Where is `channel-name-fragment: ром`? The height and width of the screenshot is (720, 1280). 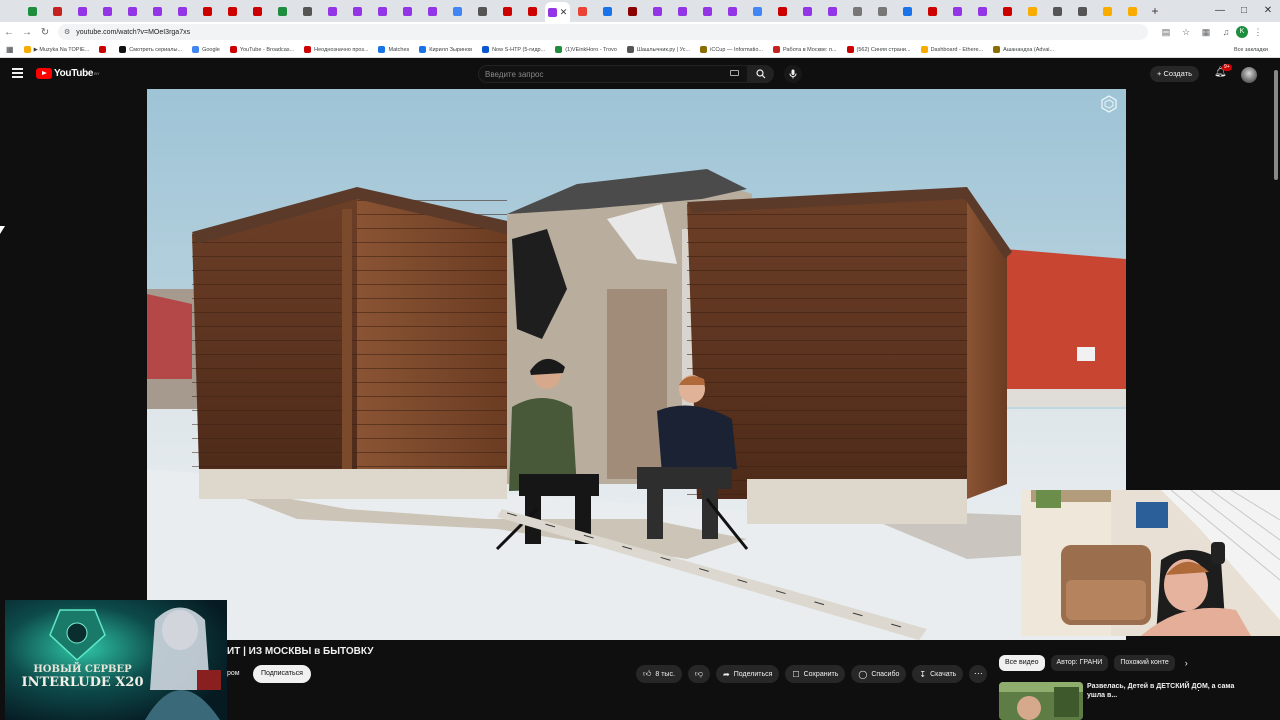 channel-name-fragment: ром is located at coordinates (233, 673).